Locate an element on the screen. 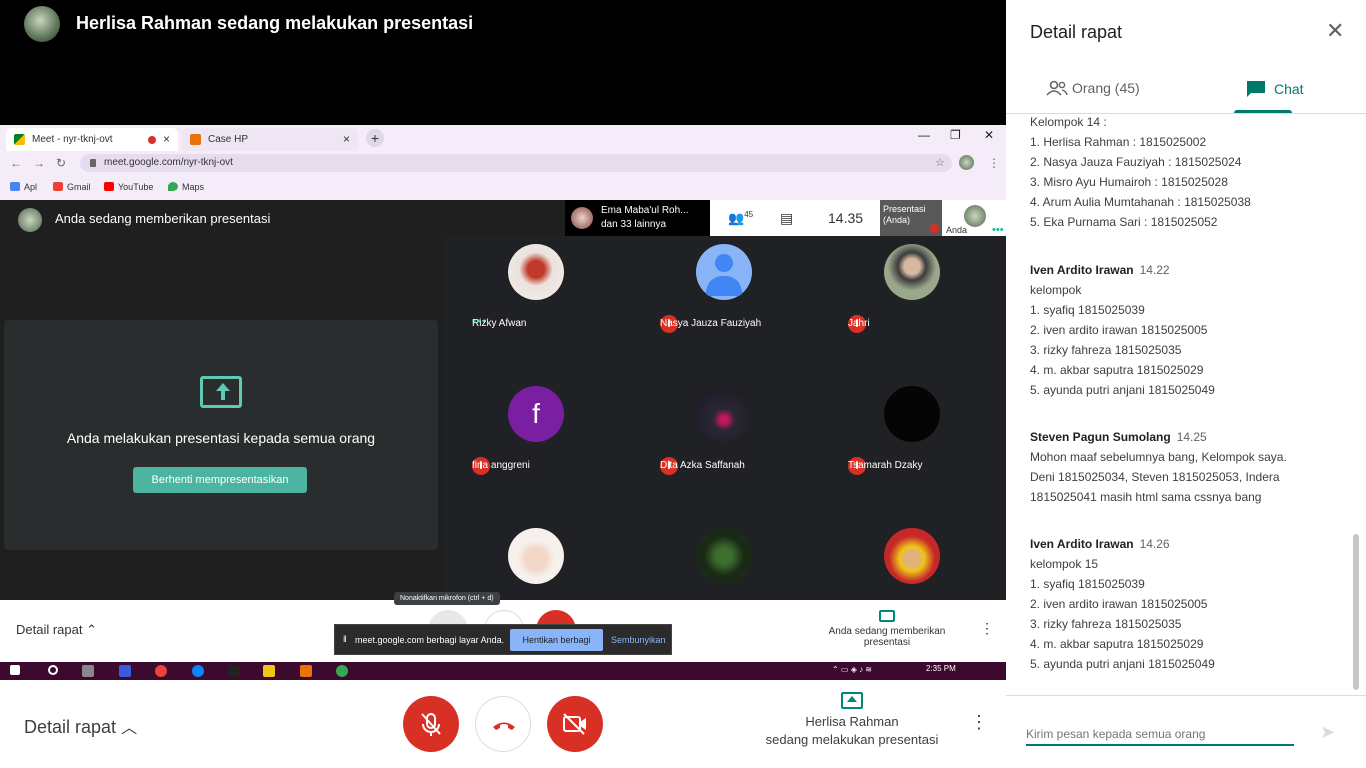  participant-tile: Nasya Jauza Fauziyah is located at coordinates (724, 307).